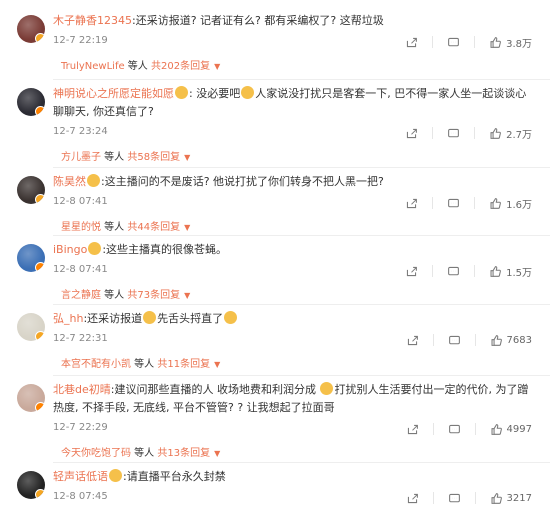 Image resolution: width=550 pixels, height=513 pixels. I want to click on comment-actions: 3217, so click(462, 498).